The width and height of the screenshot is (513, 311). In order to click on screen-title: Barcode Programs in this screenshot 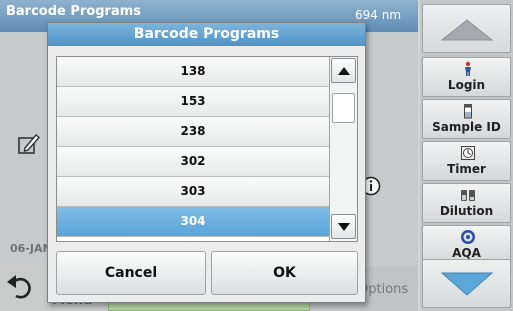, I will do `click(74, 11)`.